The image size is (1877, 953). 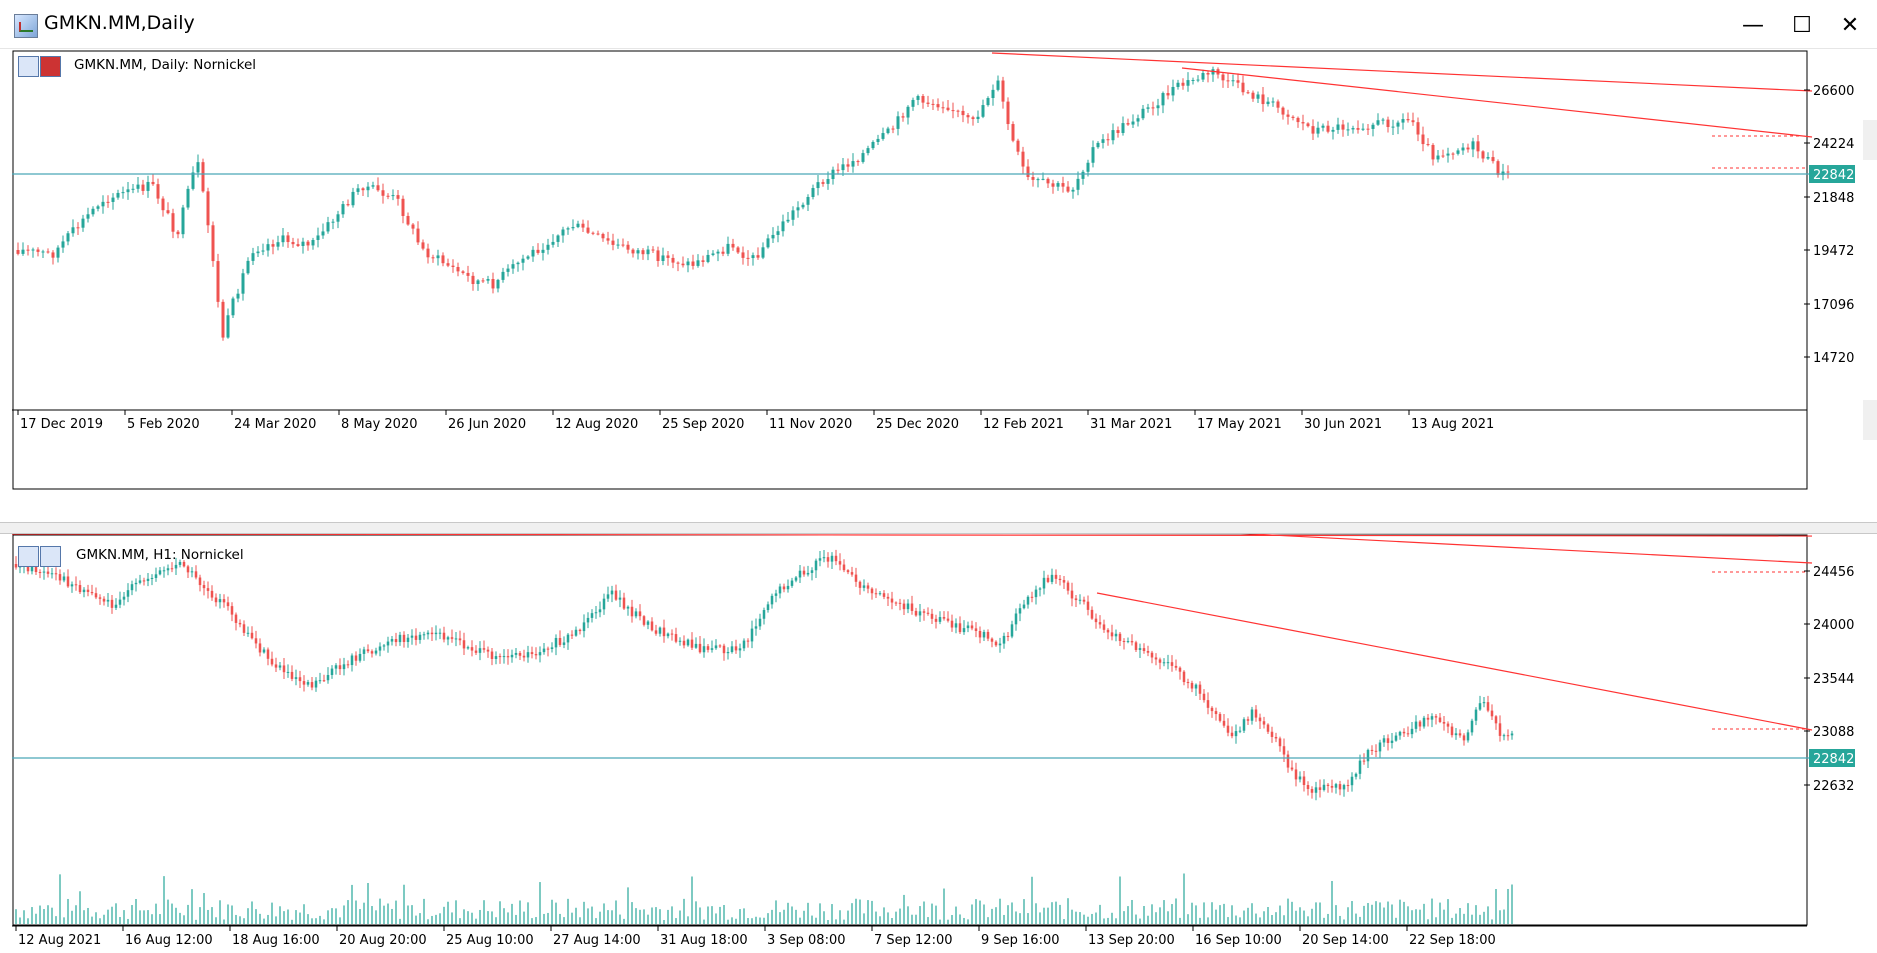 I want to click on title-bar: GMKN.MM,Daily — ☐ ✕, so click(x=938, y=24).